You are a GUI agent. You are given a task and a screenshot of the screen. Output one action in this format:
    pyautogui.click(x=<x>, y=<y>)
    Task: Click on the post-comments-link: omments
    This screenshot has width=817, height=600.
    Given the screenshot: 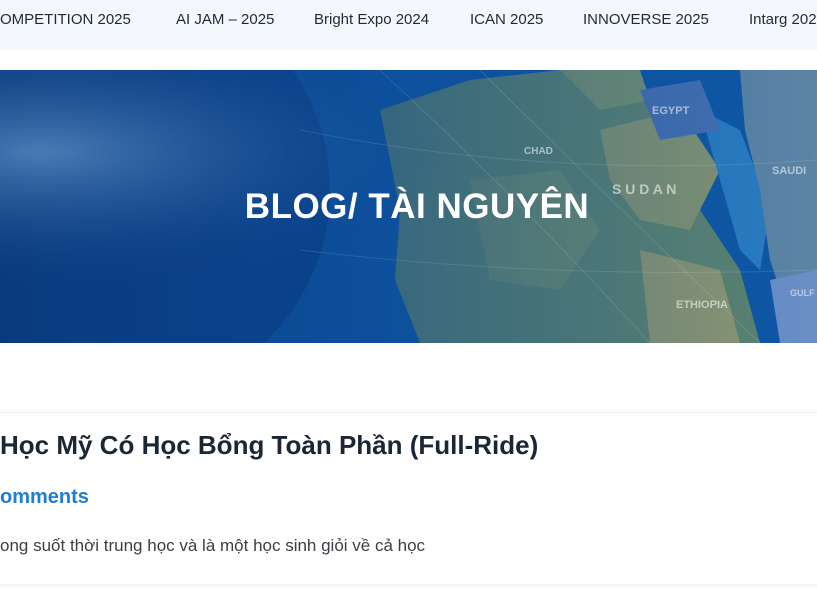 What is the action you would take?
    pyautogui.click(x=44, y=497)
    